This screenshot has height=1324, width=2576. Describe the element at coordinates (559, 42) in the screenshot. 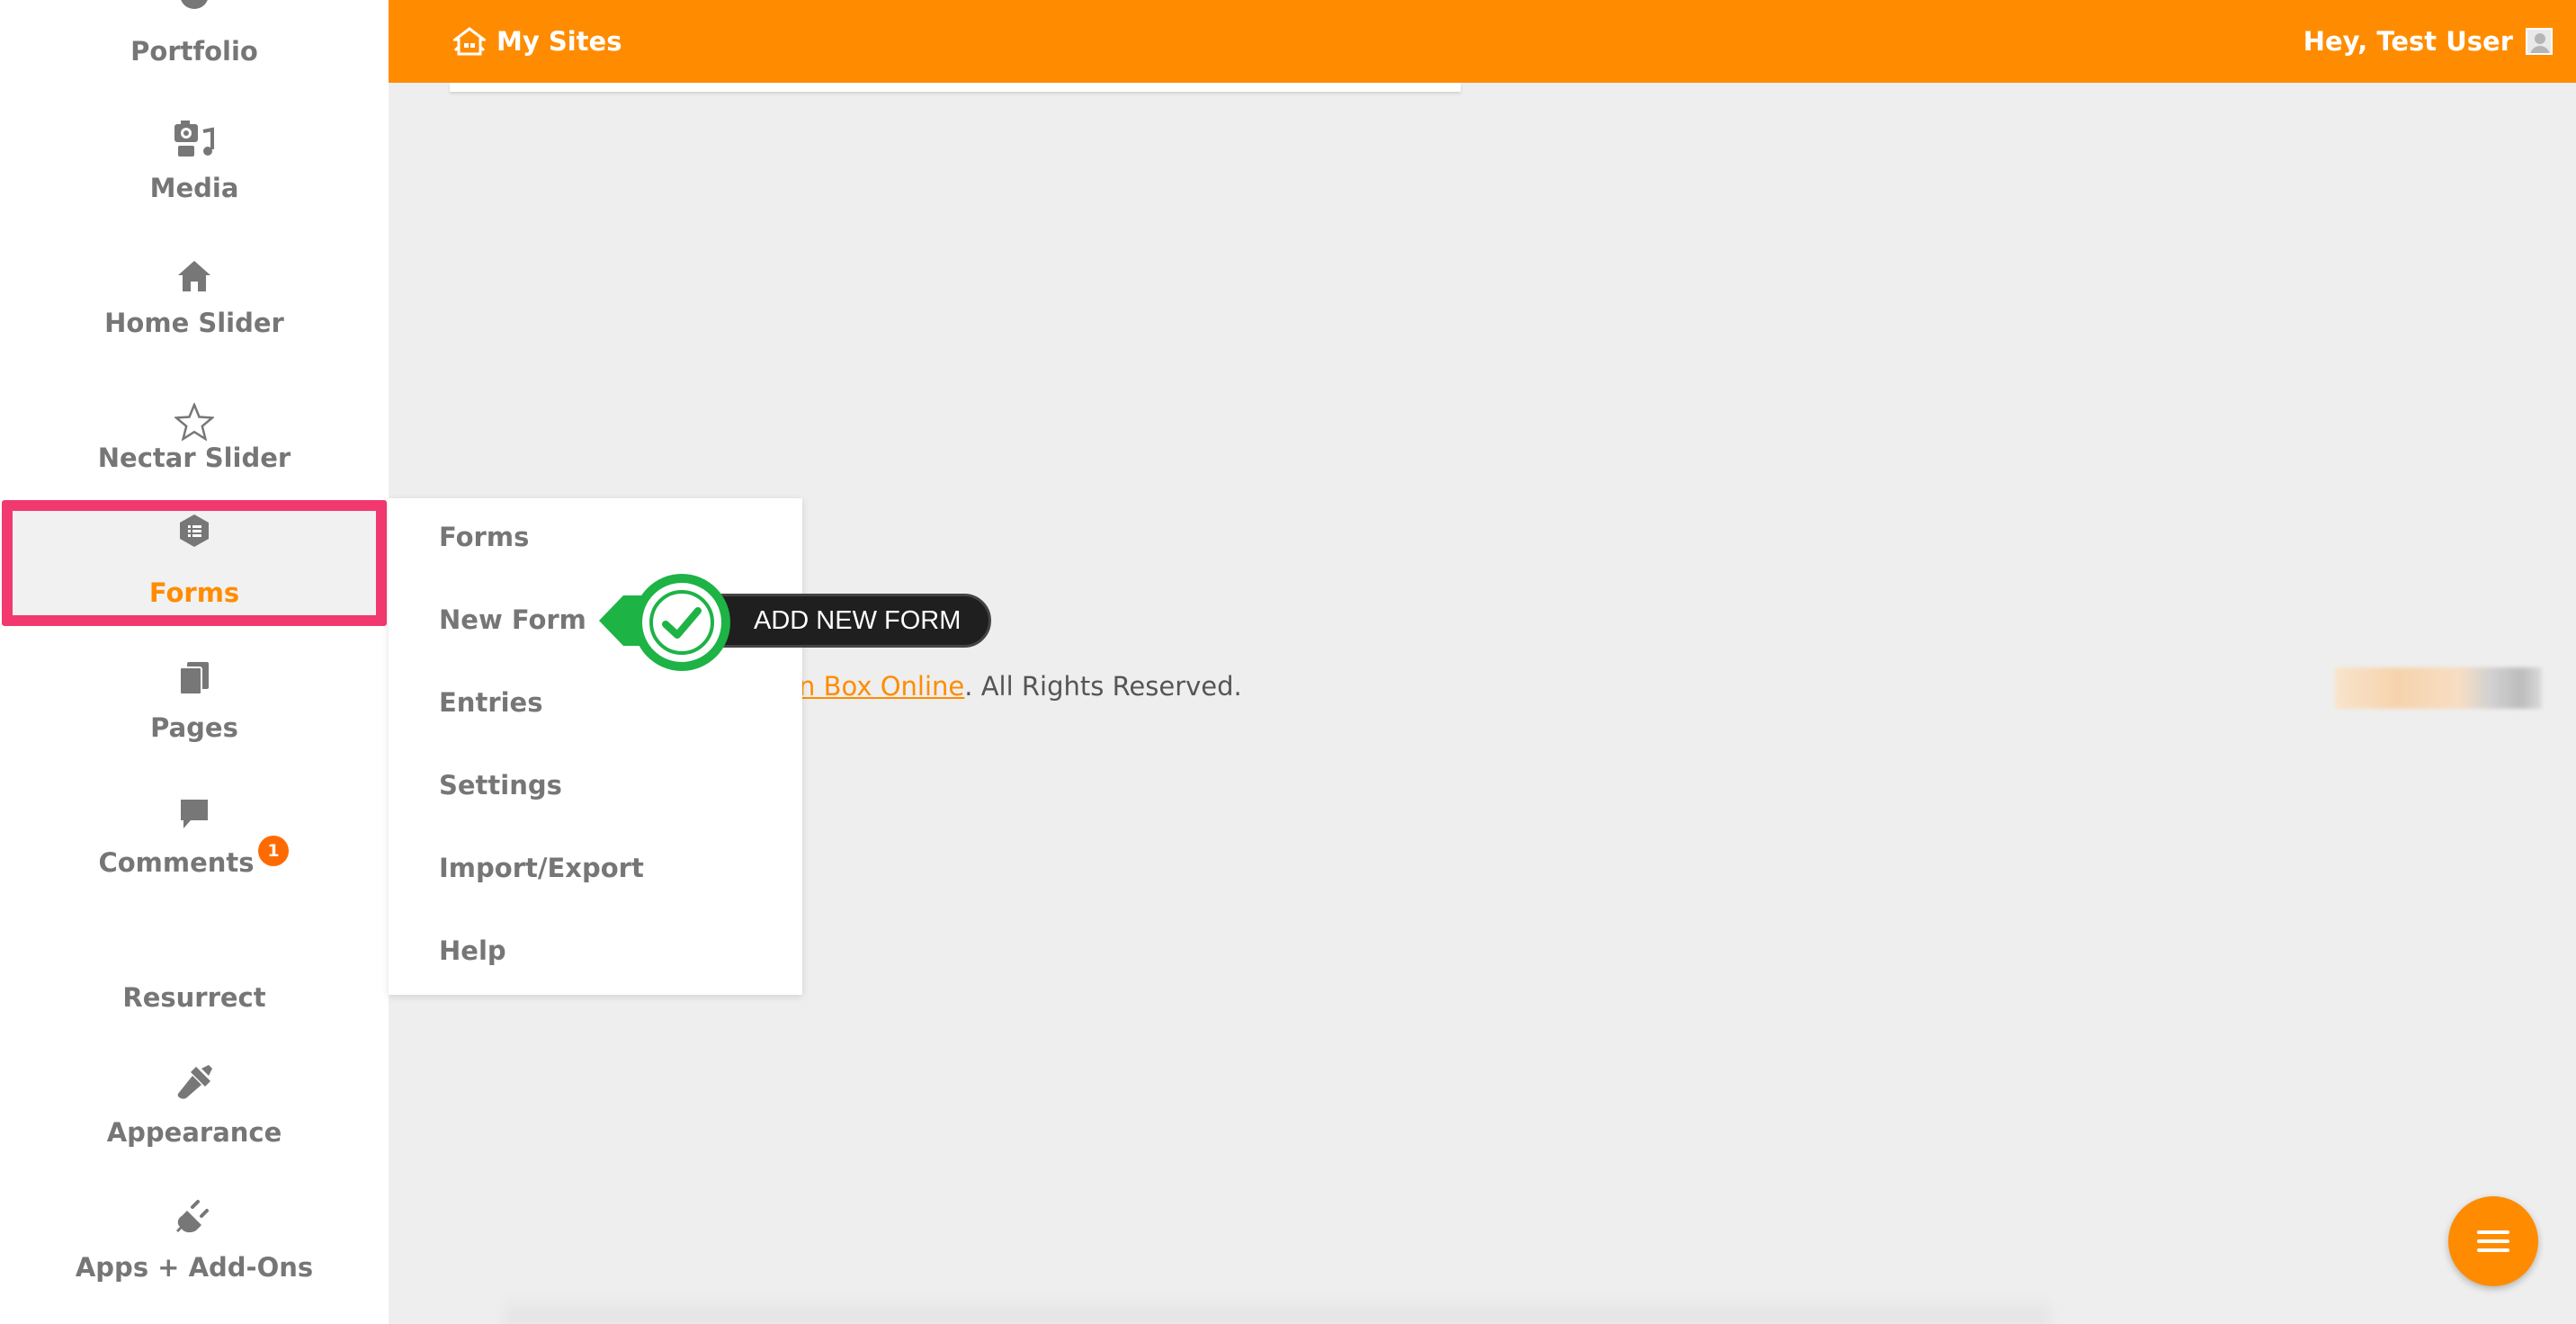

I see `my-sites-label: My Sites` at that location.